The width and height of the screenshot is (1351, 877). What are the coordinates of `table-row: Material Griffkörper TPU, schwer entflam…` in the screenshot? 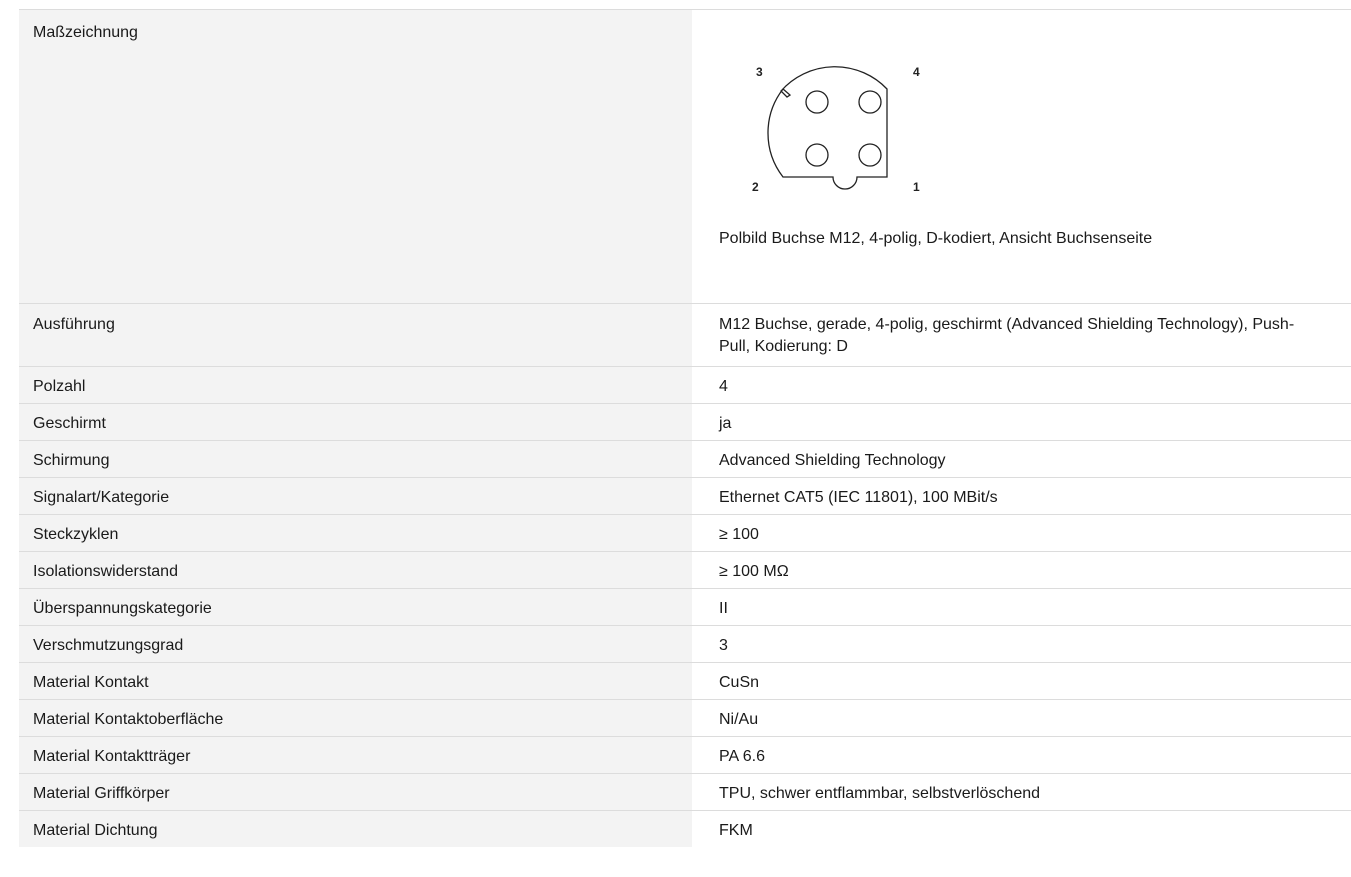 It's located at (685, 792).